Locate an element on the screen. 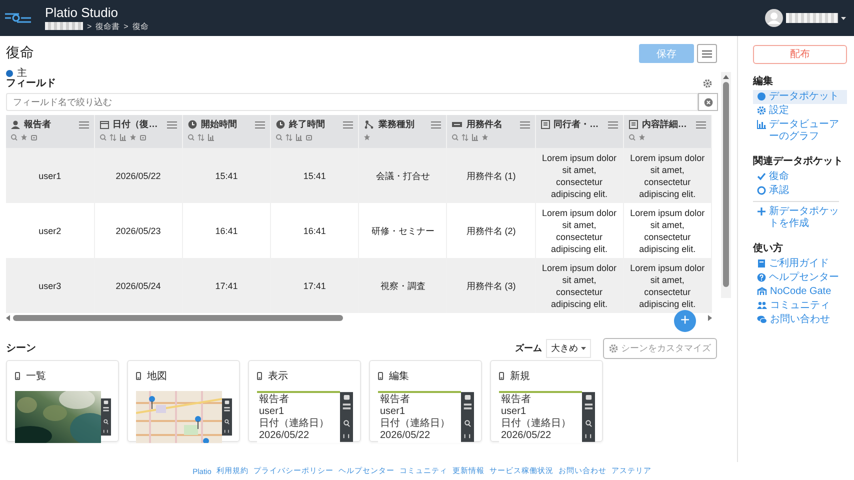 The height and width of the screenshot is (480, 854). scene-card: 一覧 is located at coordinates (62, 401).